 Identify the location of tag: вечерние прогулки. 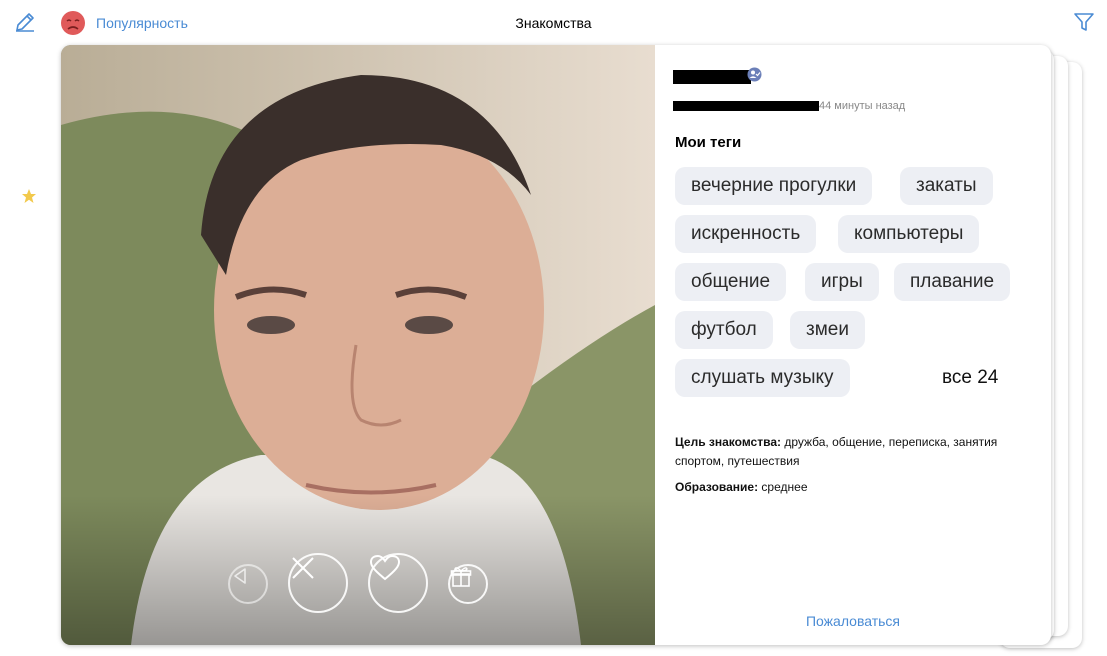
(774, 186).